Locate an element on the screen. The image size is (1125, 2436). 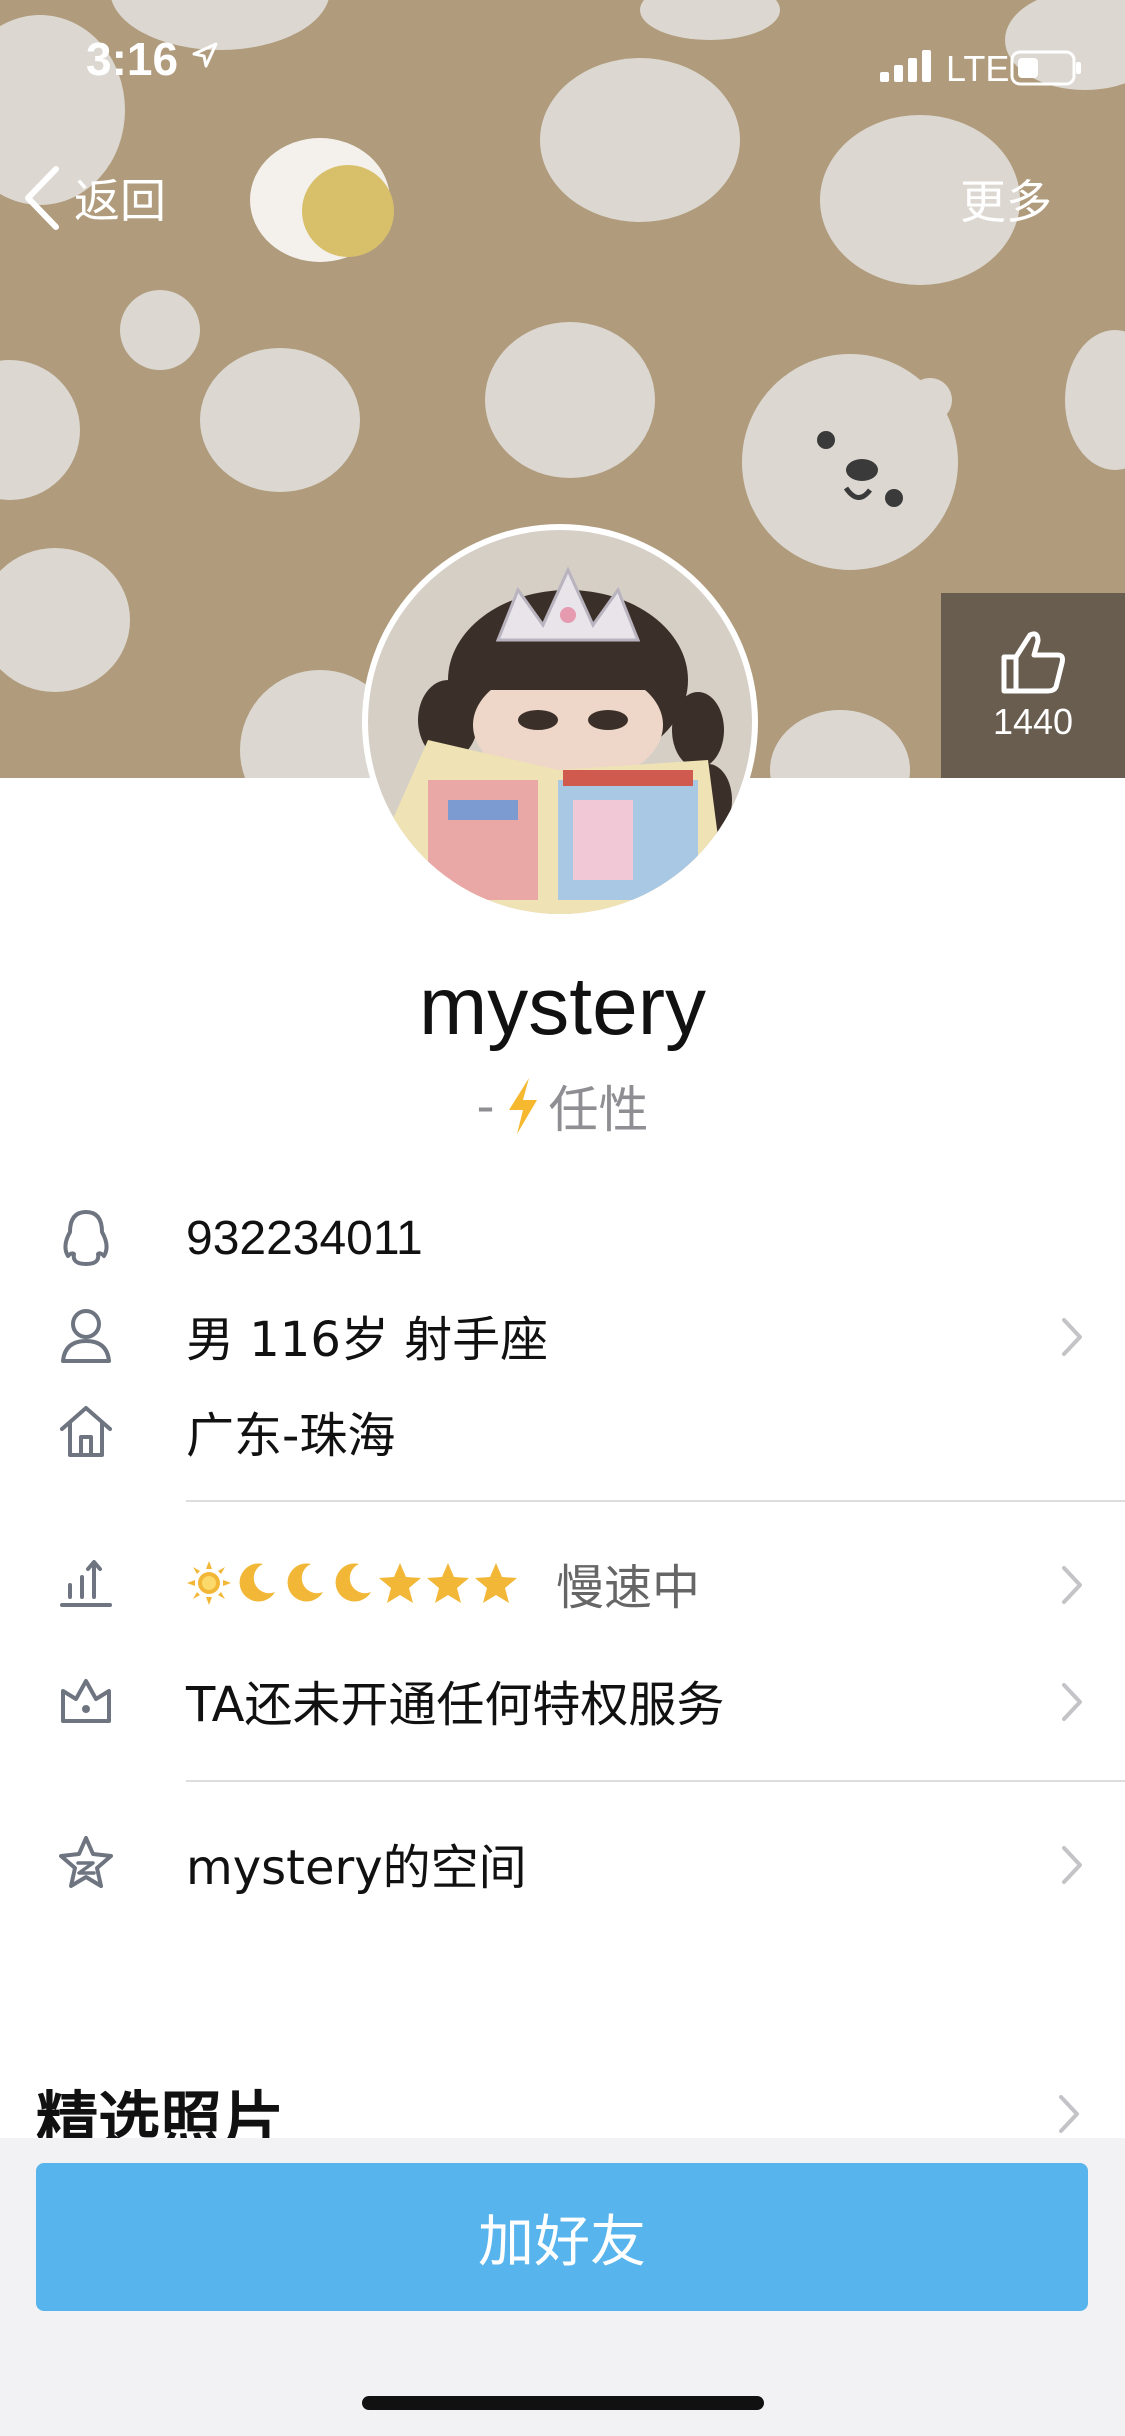
more-button: 更多 is located at coordinates (1006, 198).